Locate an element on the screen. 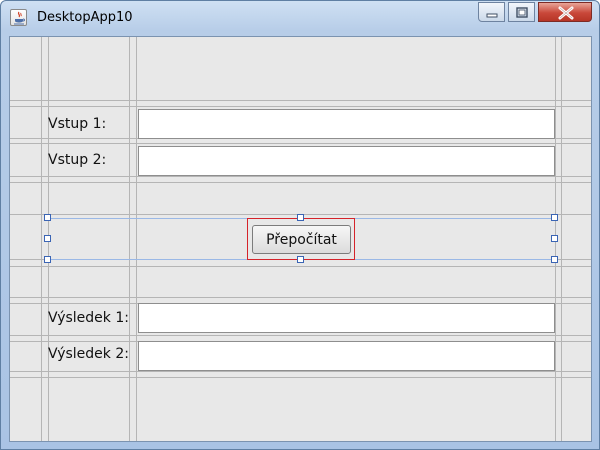 The height and width of the screenshot is (450, 600). result-2-field is located at coordinates (346, 356).